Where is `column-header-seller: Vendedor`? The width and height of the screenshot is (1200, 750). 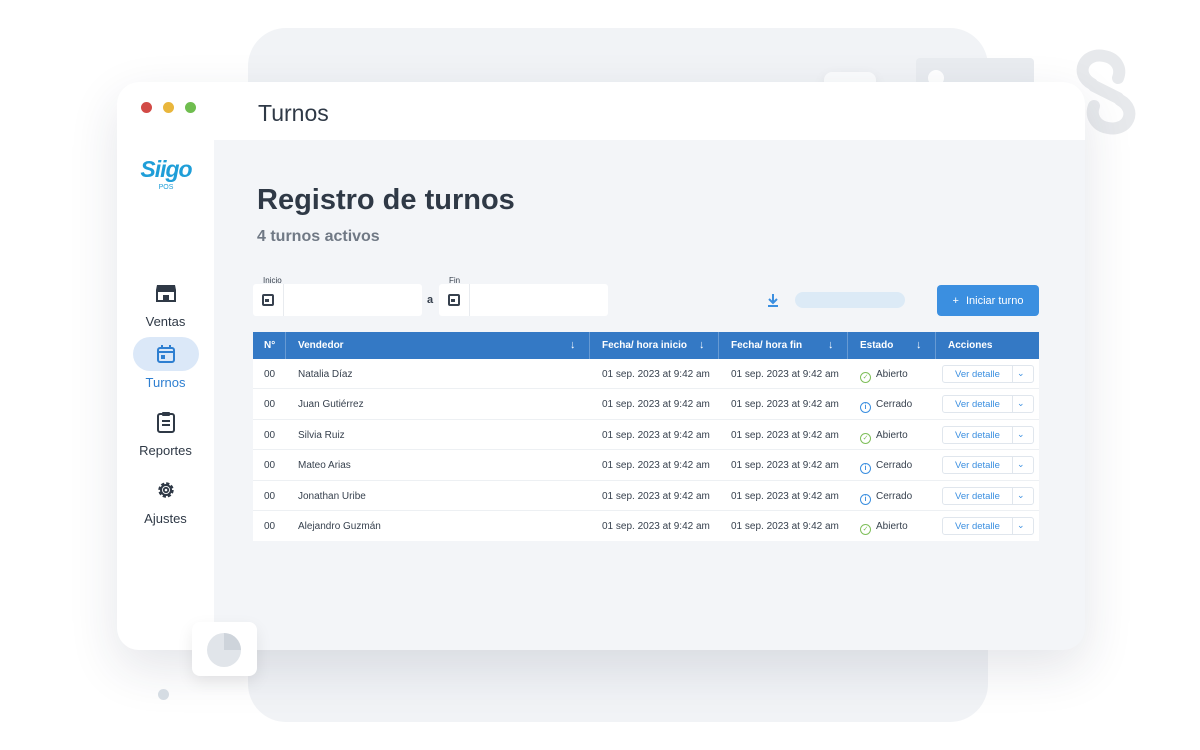
column-header-seller: Vendedor is located at coordinates (321, 345).